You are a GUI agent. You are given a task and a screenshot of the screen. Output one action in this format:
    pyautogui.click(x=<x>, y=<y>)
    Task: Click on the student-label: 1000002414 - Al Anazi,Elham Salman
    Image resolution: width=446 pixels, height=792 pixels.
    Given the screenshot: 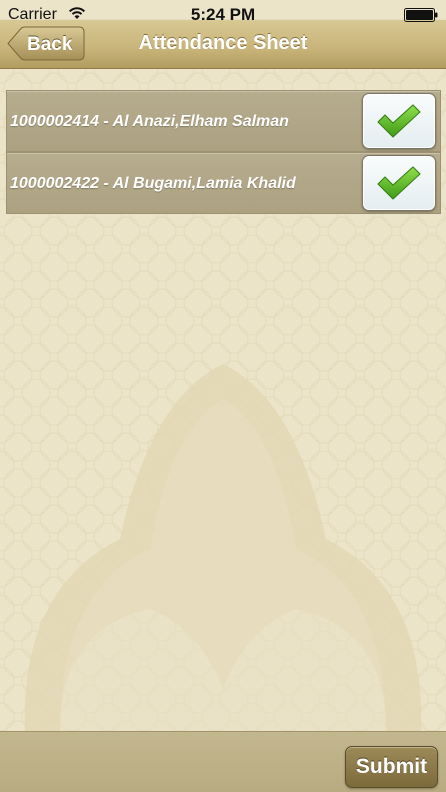 What is the action you would take?
    pyautogui.click(x=149, y=121)
    